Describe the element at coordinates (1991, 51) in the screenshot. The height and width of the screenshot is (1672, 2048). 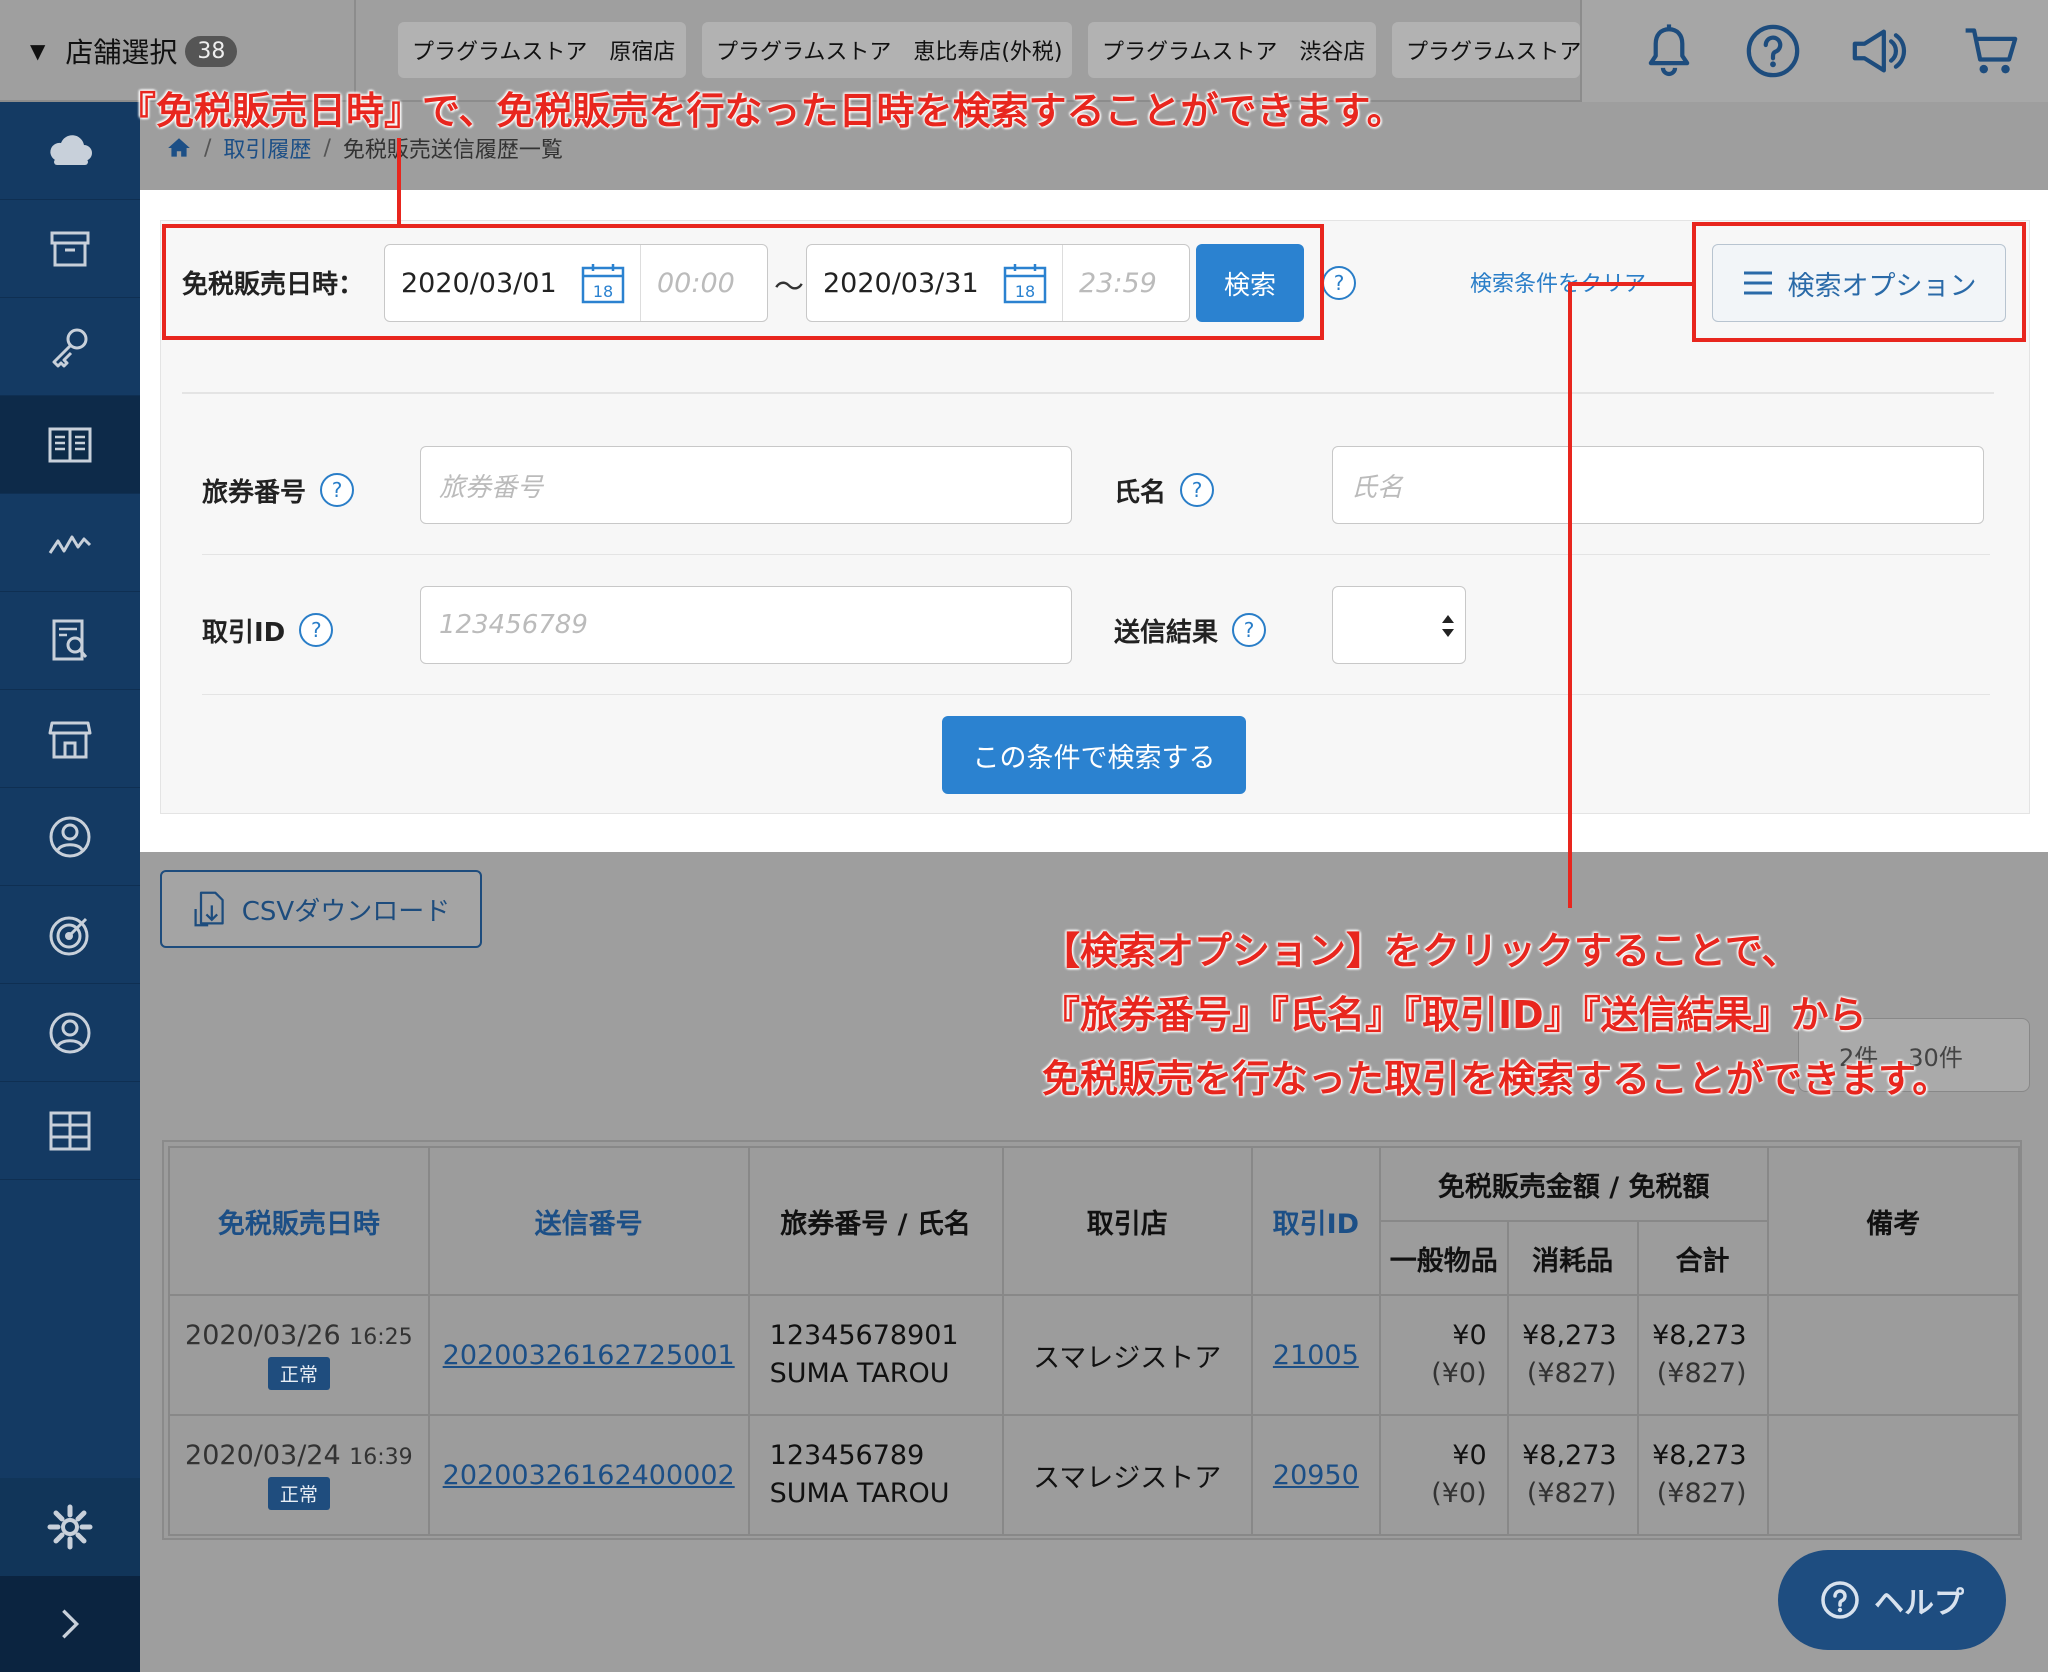
I see `cart-icon` at that location.